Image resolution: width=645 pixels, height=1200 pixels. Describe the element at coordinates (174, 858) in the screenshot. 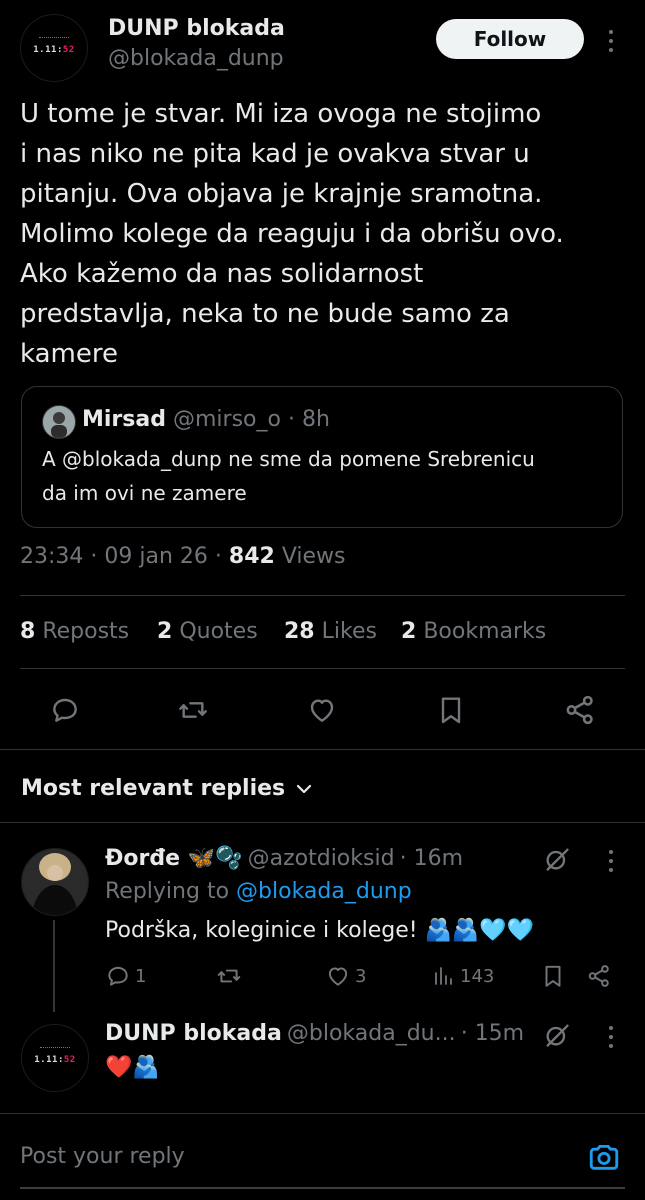

I see `reply-author-name: Đorđe 🦋🫧` at that location.